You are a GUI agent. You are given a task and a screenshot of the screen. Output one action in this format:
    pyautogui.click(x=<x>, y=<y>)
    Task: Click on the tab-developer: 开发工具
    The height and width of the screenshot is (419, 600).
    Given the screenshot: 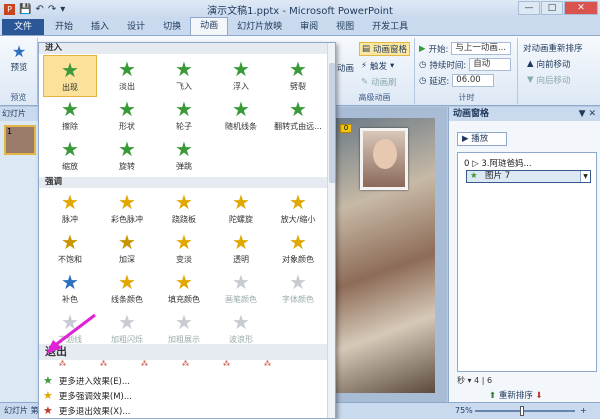 What is the action you would take?
    pyautogui.click(x=390, y=27)
    